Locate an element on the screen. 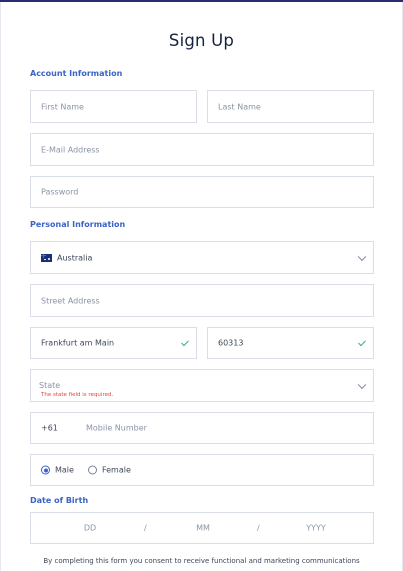  gender-option-female: Female is located at coordinates (109, 470).